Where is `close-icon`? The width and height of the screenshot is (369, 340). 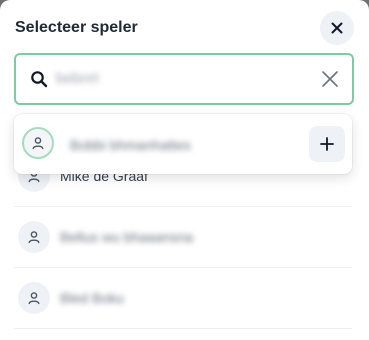 close-icon is located at coordinates (337, 28).